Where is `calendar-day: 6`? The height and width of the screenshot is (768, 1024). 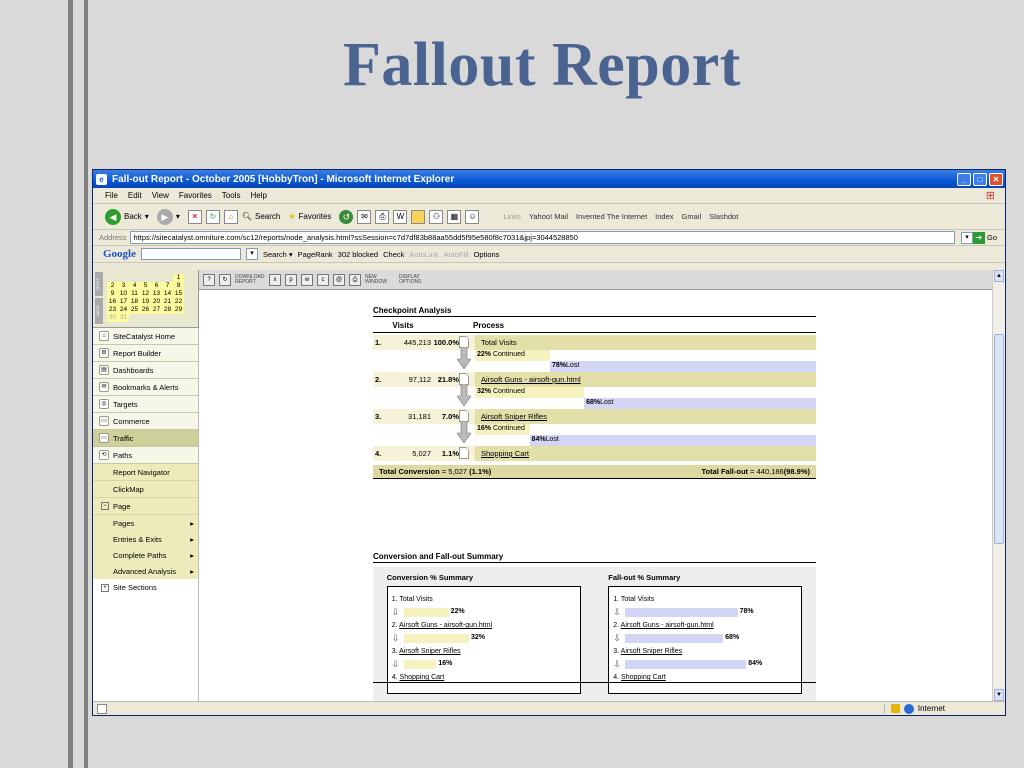 calendar-day: 6 is located at coordinates (156, 286).